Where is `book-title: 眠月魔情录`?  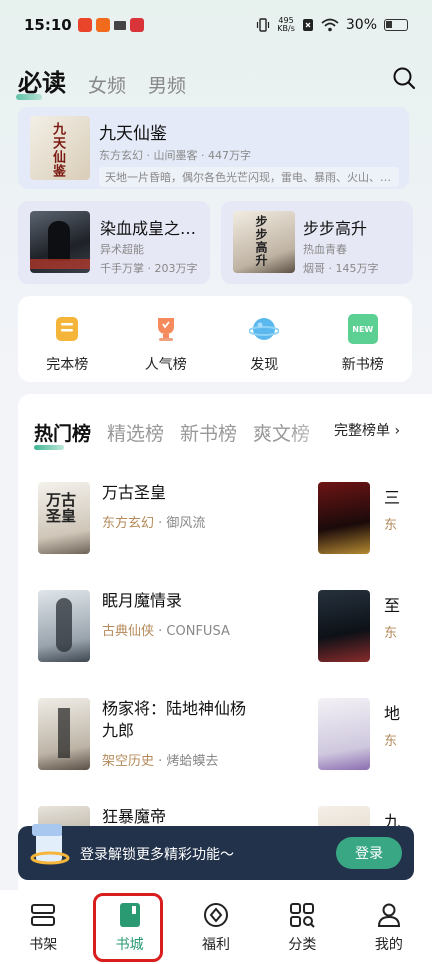
book-title: 眠月魔情录 is located at coordinates (142, 600).